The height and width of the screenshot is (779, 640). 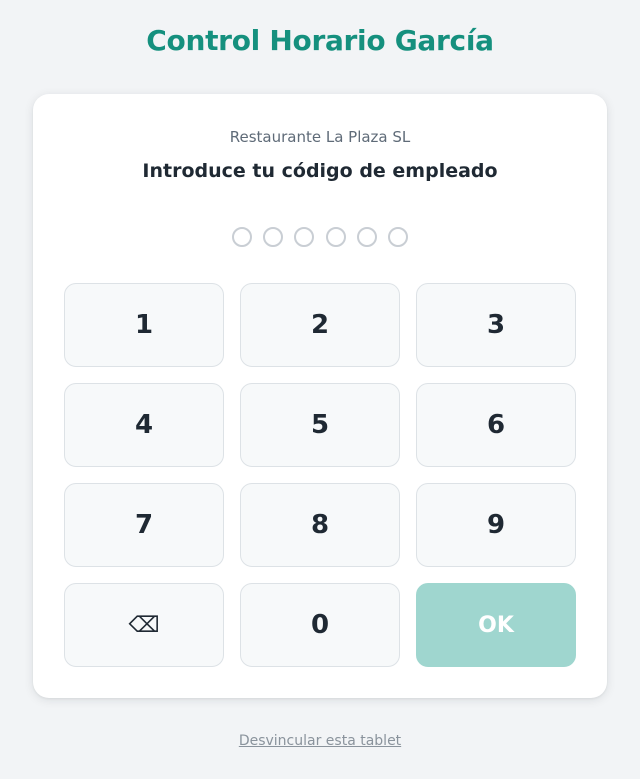 I want to click on key-5: 5, so click(x=320, y=425).